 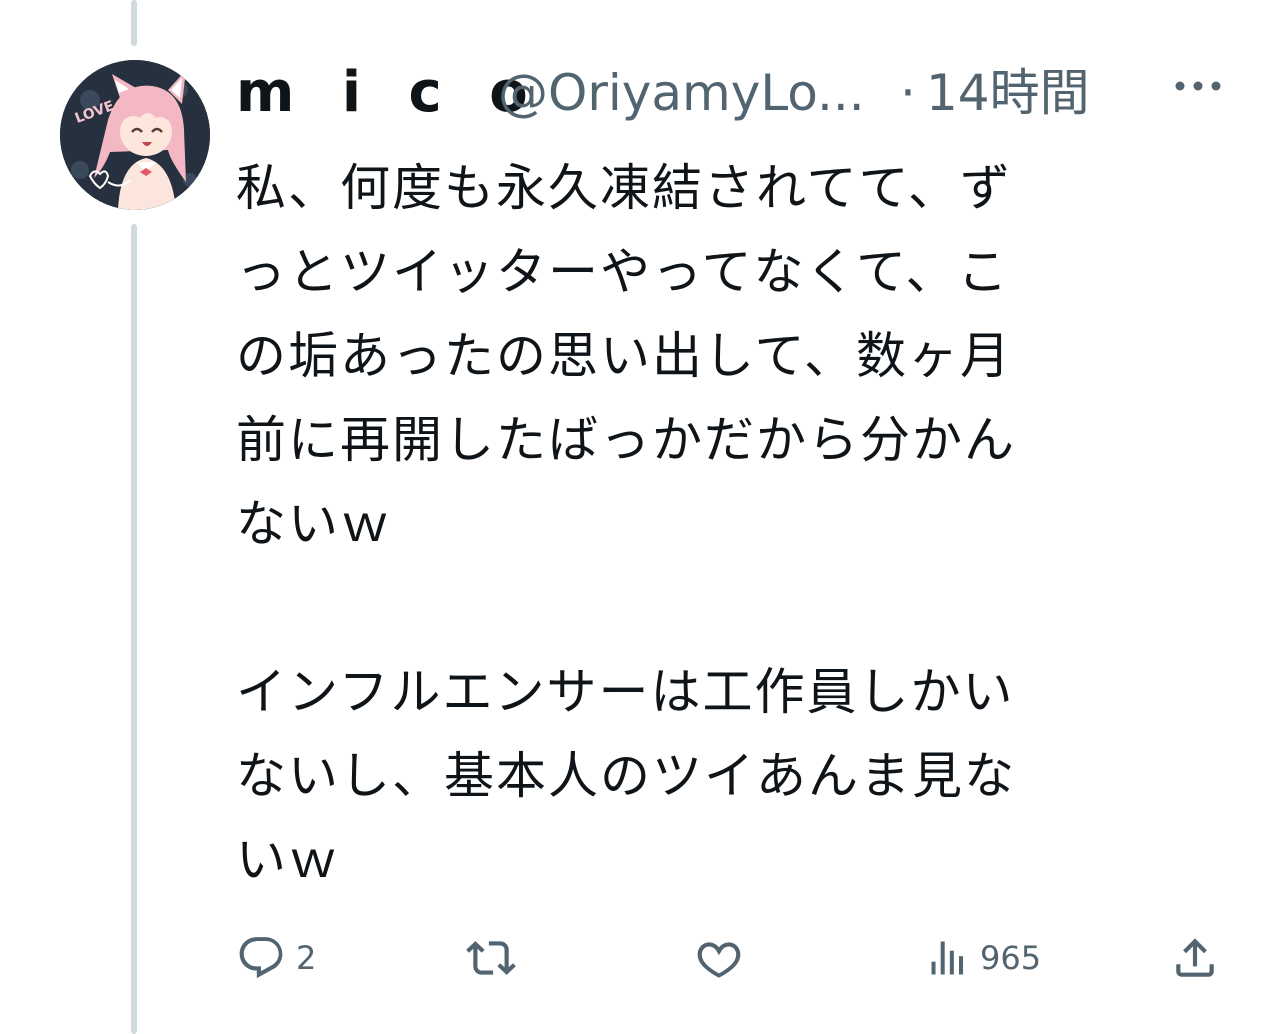 I want to click on views-button: 965, so click(x=983, y=958).